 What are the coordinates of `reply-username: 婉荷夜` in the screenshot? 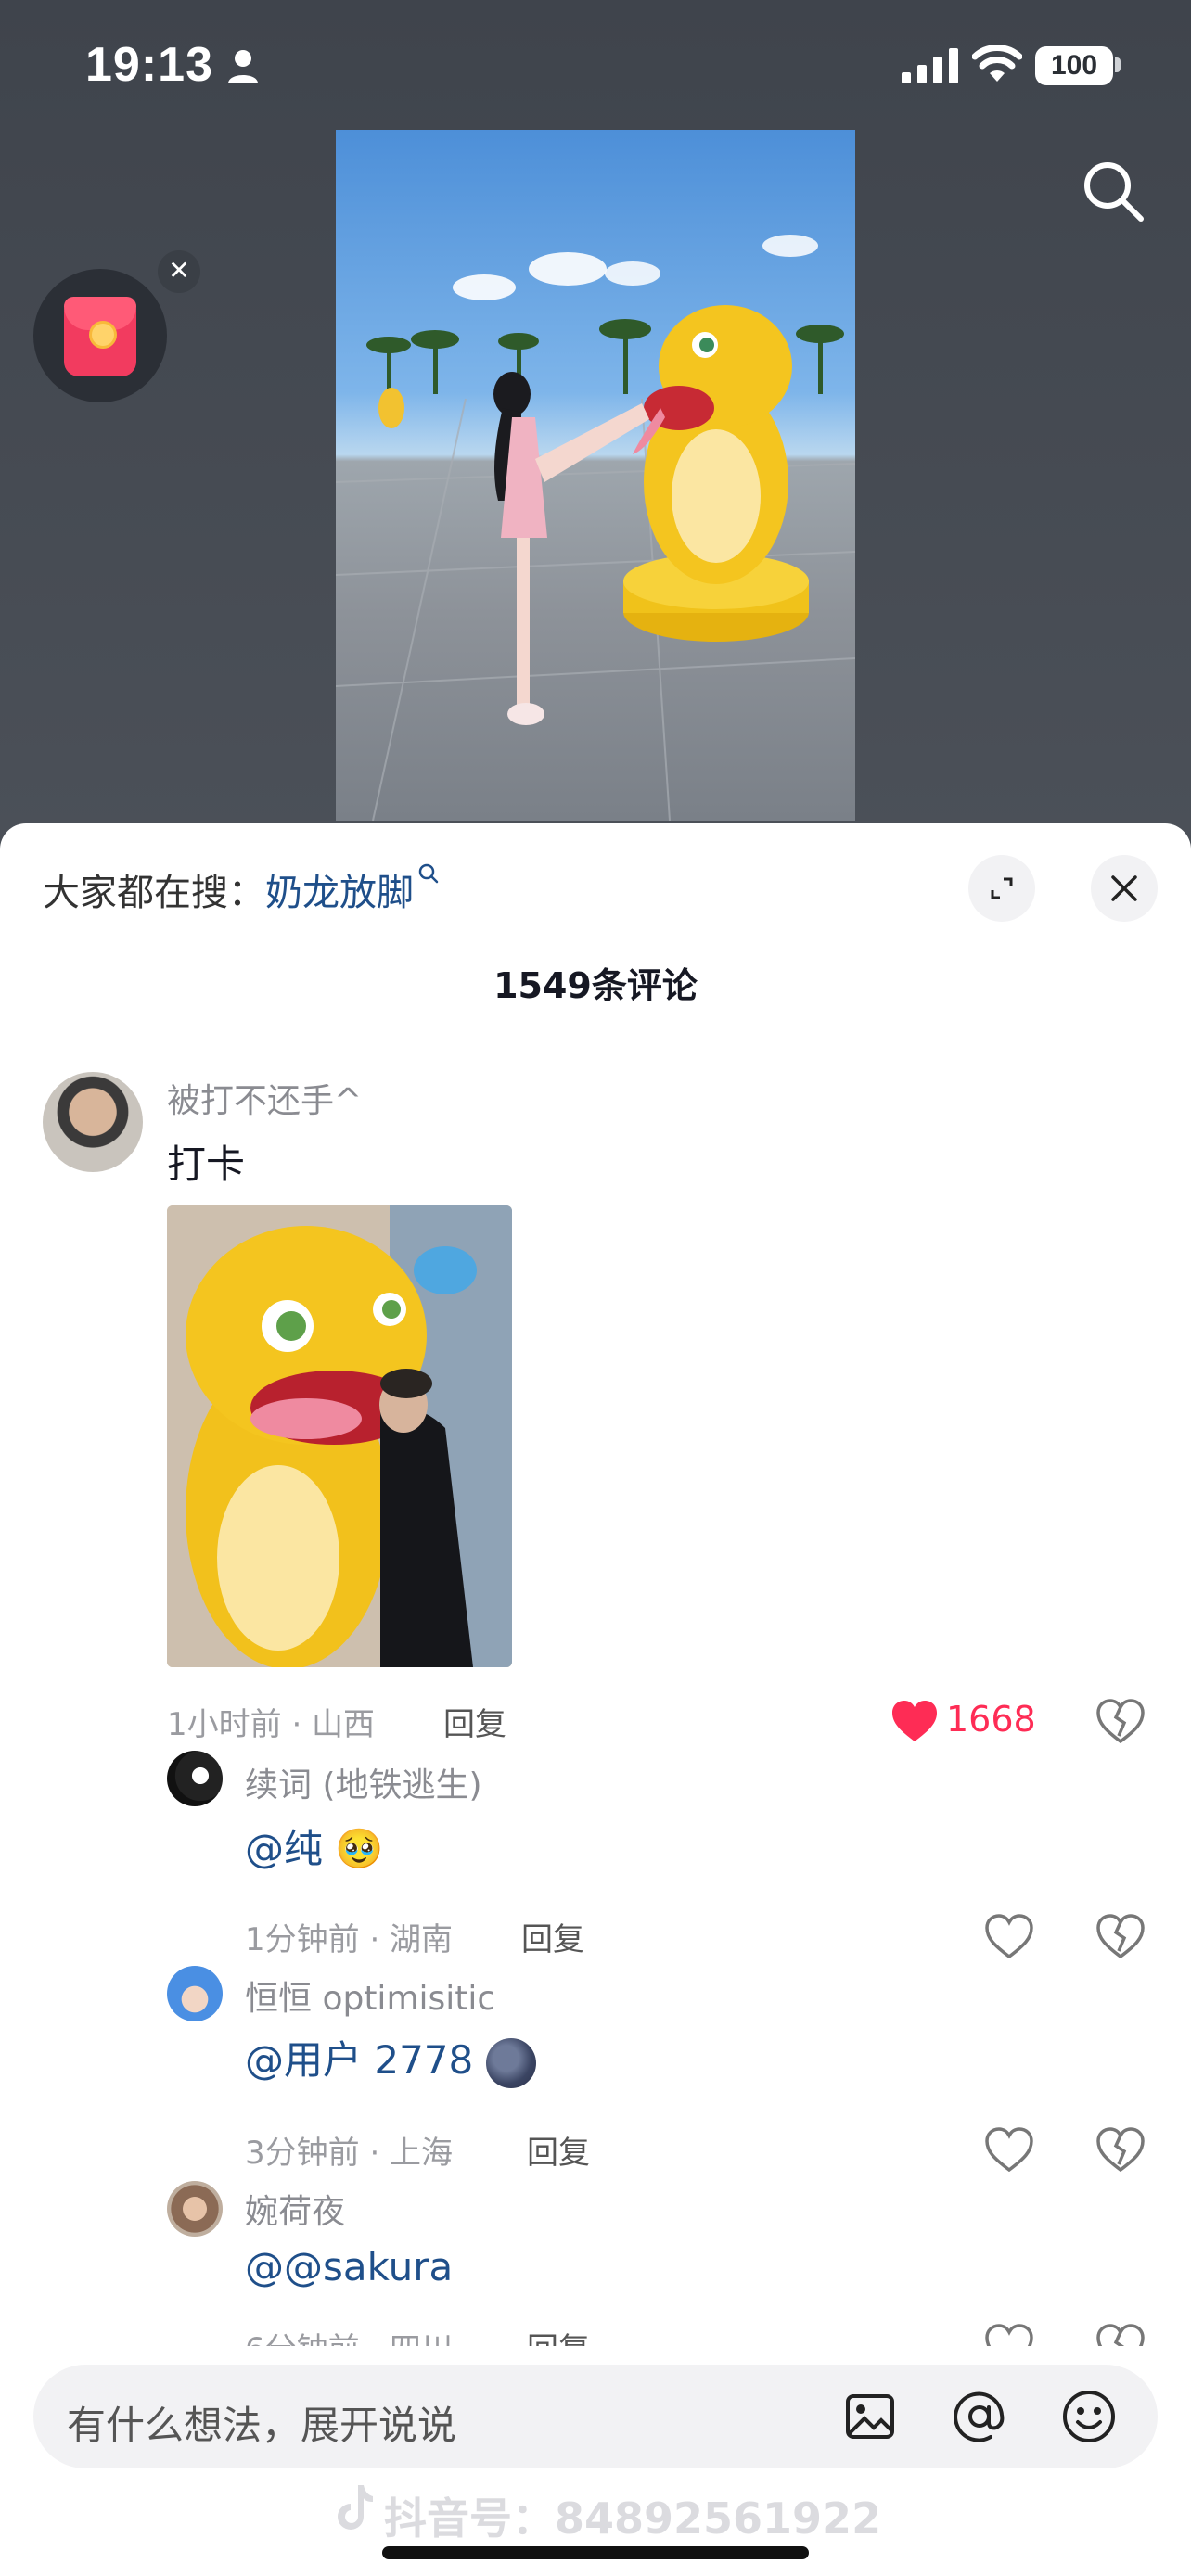 It's located at (295, 2209).